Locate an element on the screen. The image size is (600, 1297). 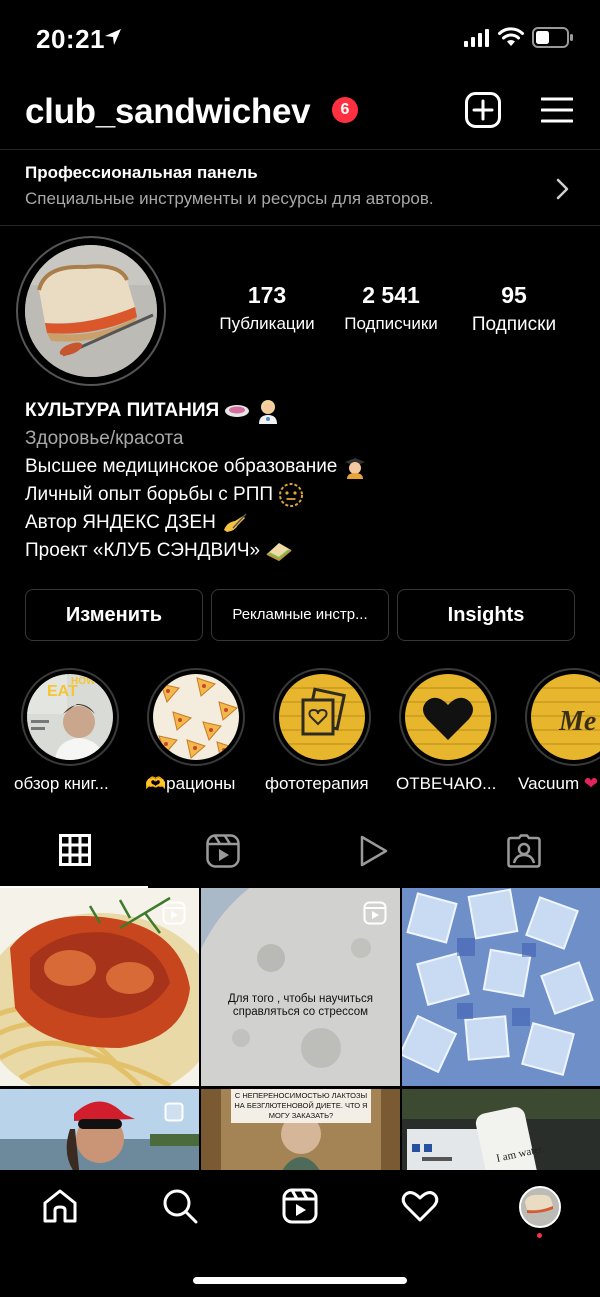
ice-cubes-photo is located at coordinates (501, 987).